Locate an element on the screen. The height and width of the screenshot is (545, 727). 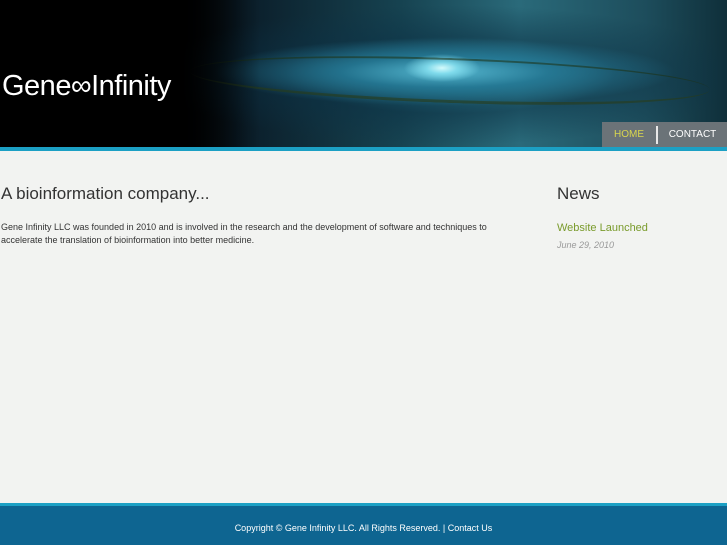
header-divider is located at coordinates (363, 149).